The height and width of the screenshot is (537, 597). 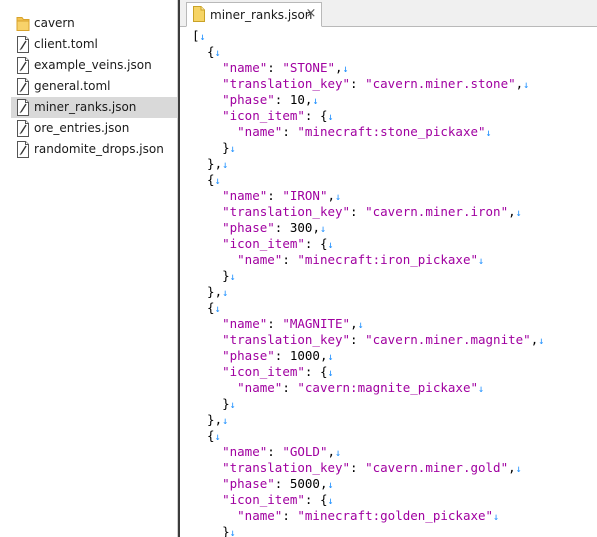 What do you see at coordinates (395, 515) in the screenshot?
I see `json-string: "minecraft:golden_pickaxe"` at bounding box center [395, 515].